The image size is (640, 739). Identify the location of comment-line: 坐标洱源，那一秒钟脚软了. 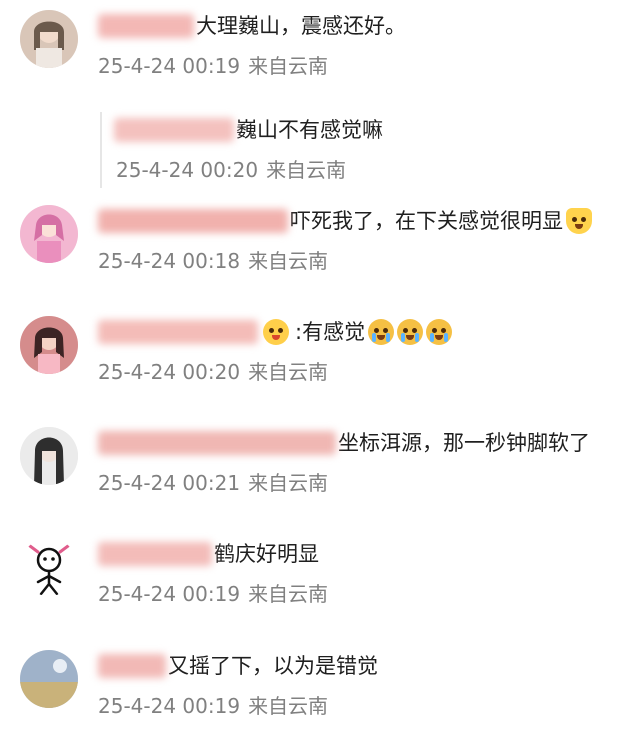
(344, 443).